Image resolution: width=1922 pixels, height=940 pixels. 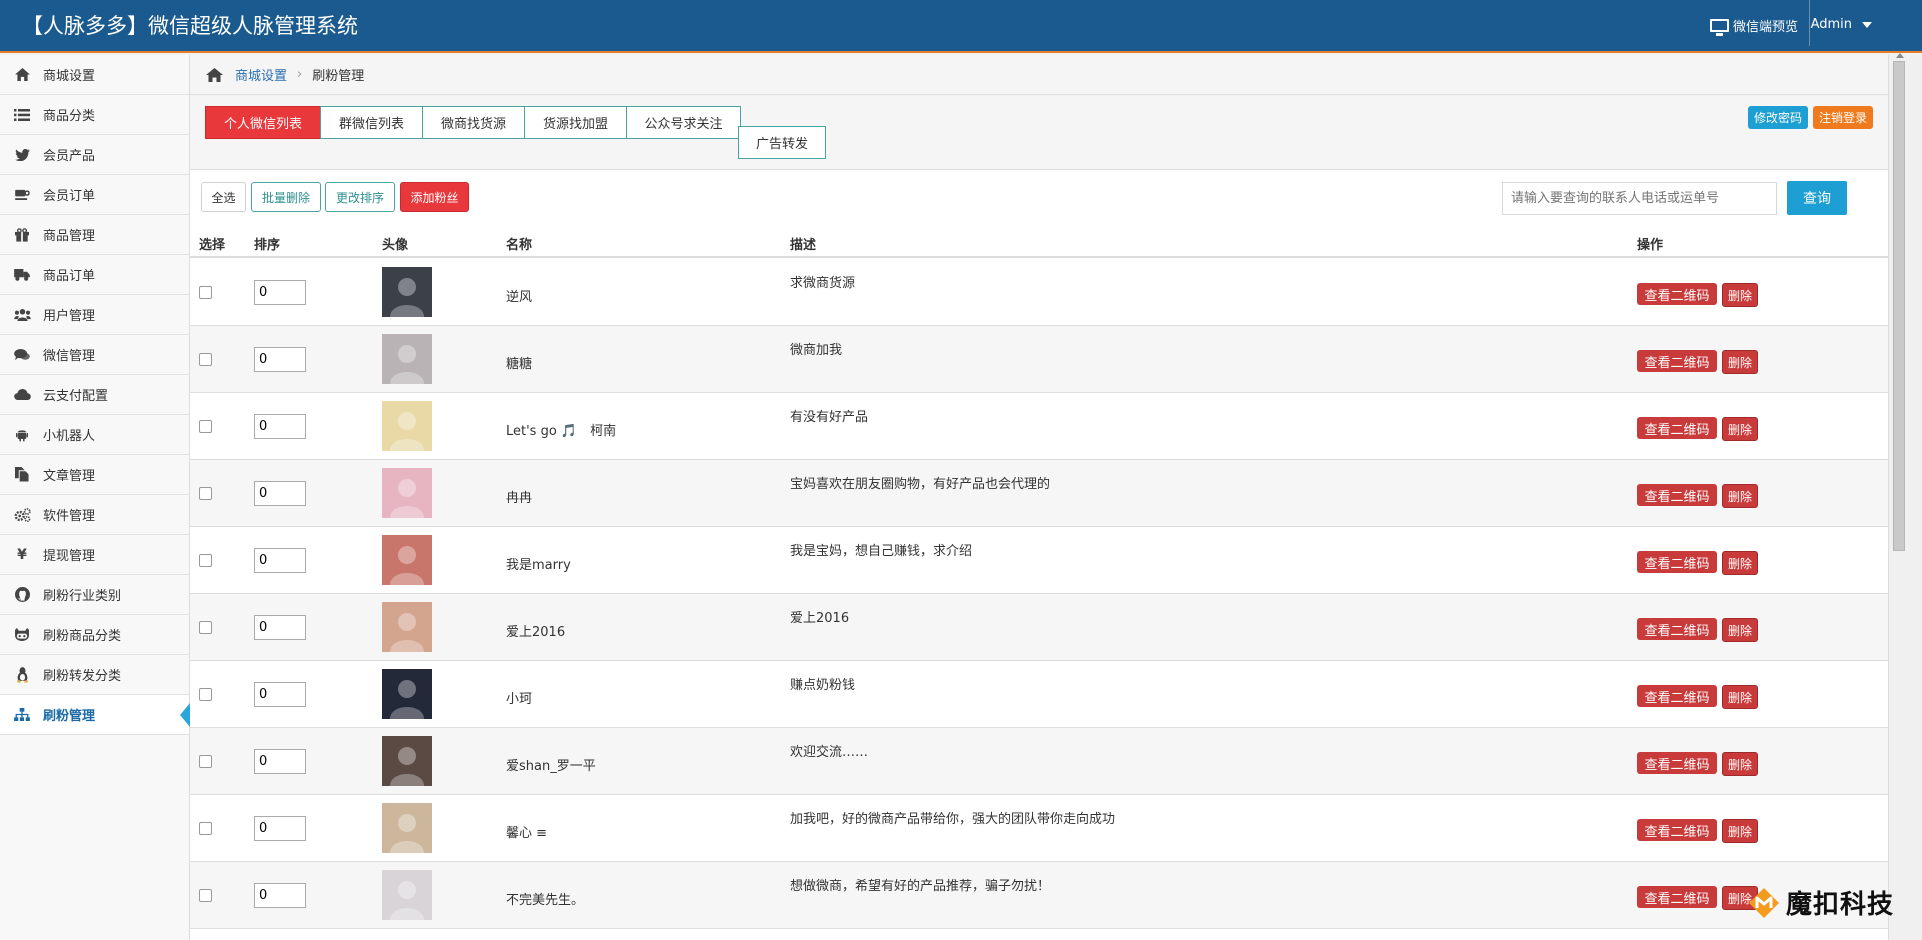 What do you see at coordinates (69, 236) in the screenshot?
I see `sidebar-item-label: 商品管理` at bounding box center [69, 236].